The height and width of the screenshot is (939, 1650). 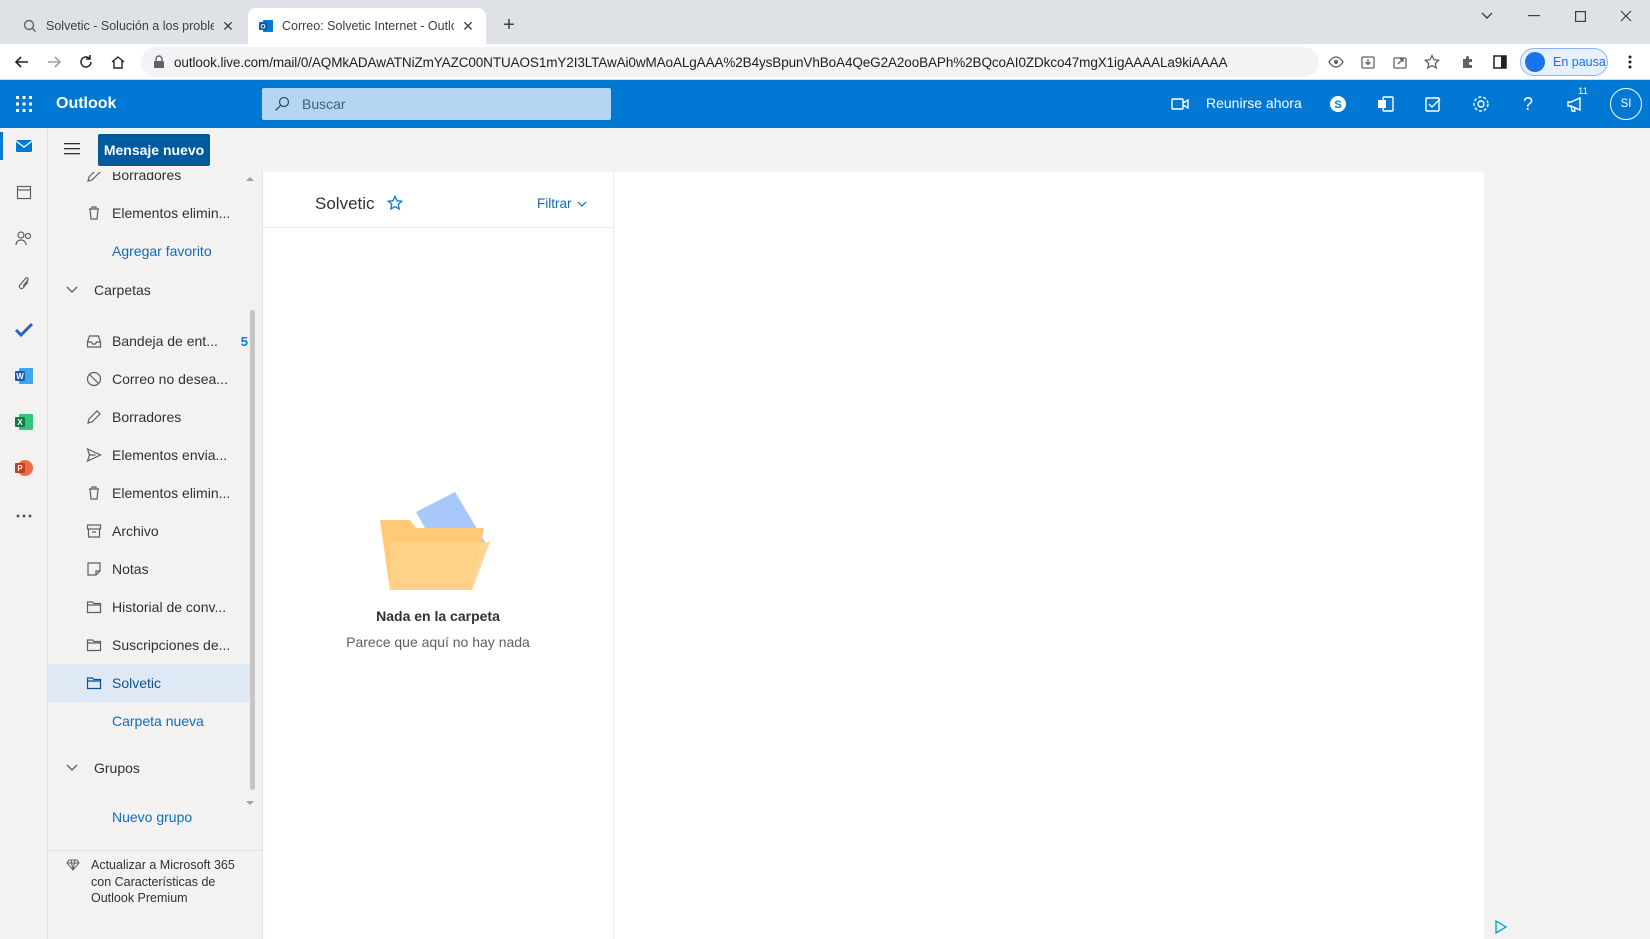 What do you see at coordinates (24, 104) in the screenshot?
I see `app-launcher-waffle-icon` at bounding box center [24, 104].